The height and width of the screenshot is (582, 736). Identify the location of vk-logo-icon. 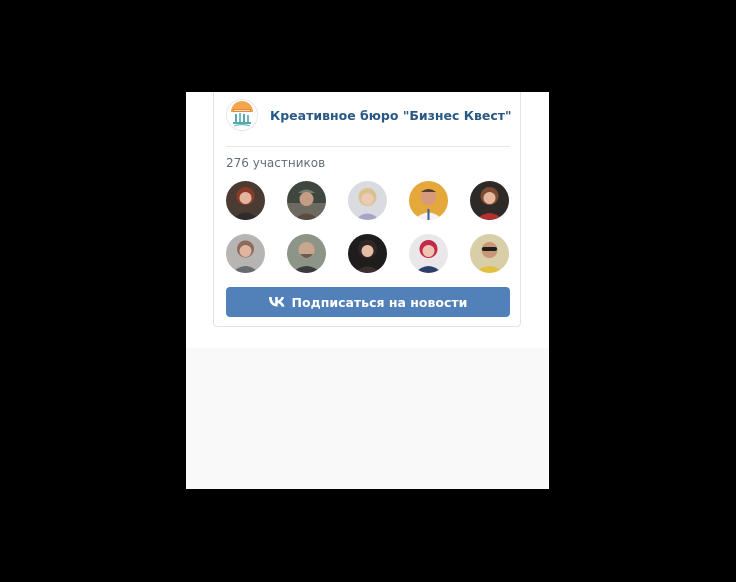
(276, 302).